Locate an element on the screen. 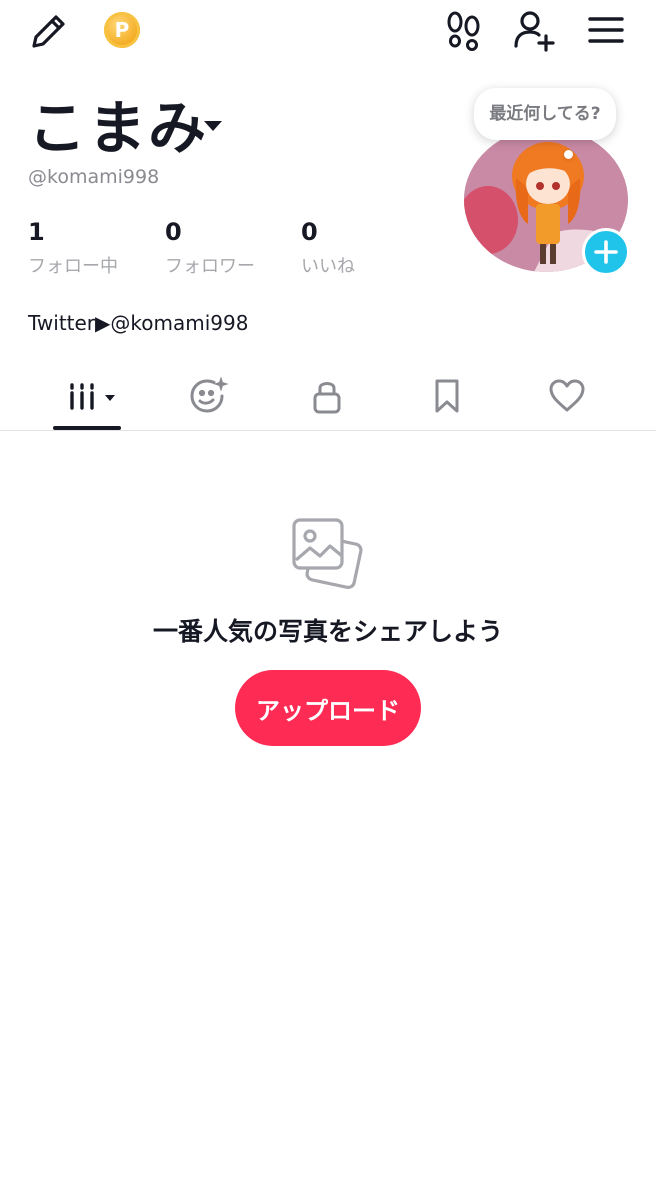 This screenshot has height=1200, width=656. lock-icon is located at coordinates (327, 398).